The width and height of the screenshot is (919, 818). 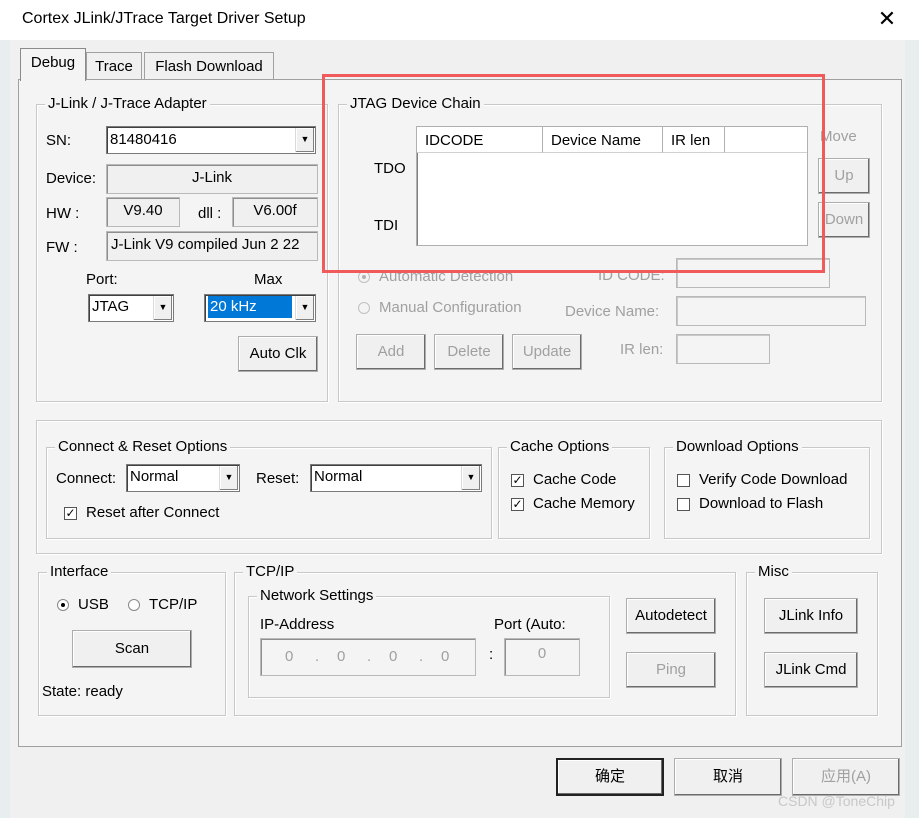 I want to click on delete-button: Delete, so click(x=469, y=352).